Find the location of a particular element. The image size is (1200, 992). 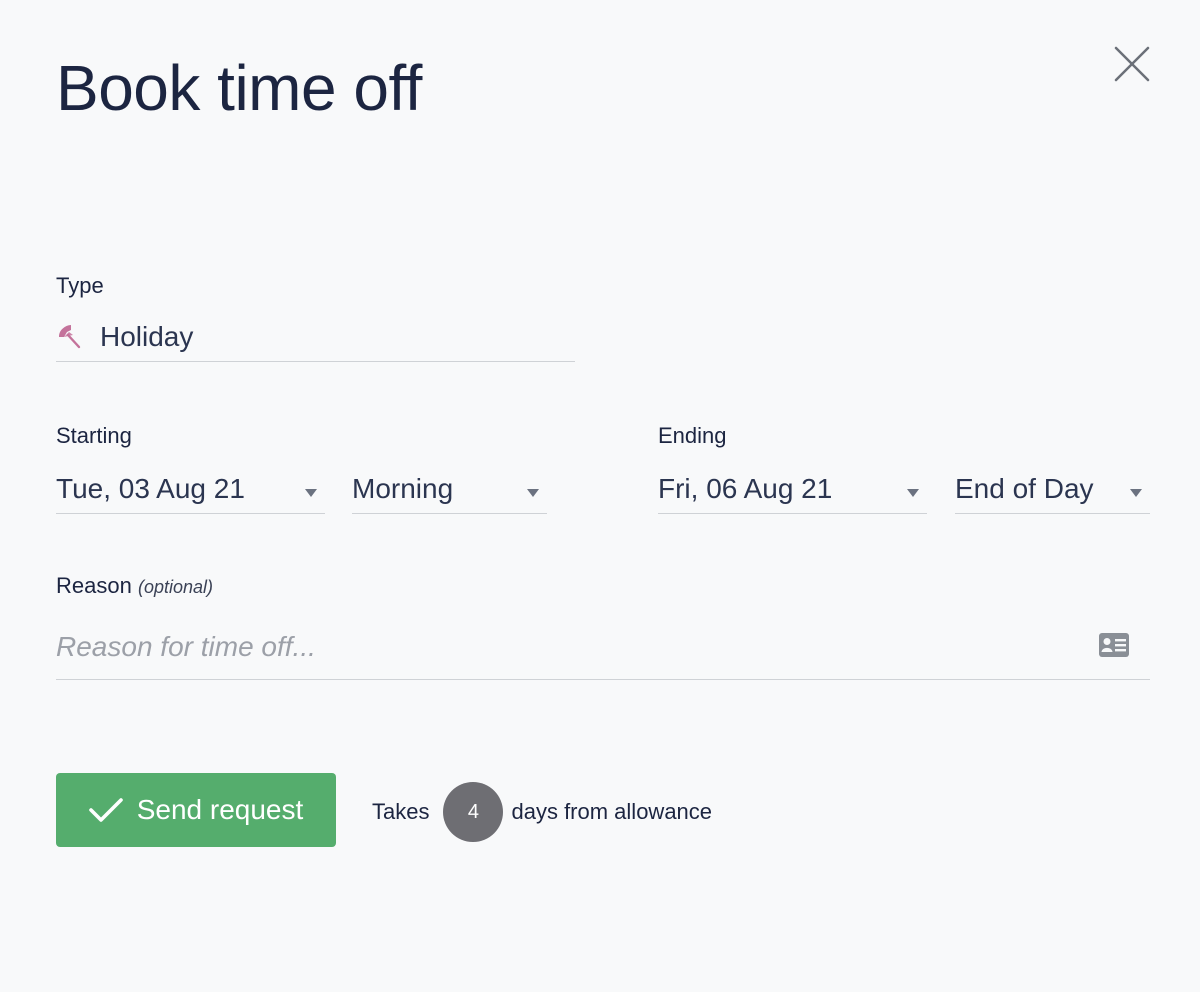

reason-field is located at coordinates (603, 647).